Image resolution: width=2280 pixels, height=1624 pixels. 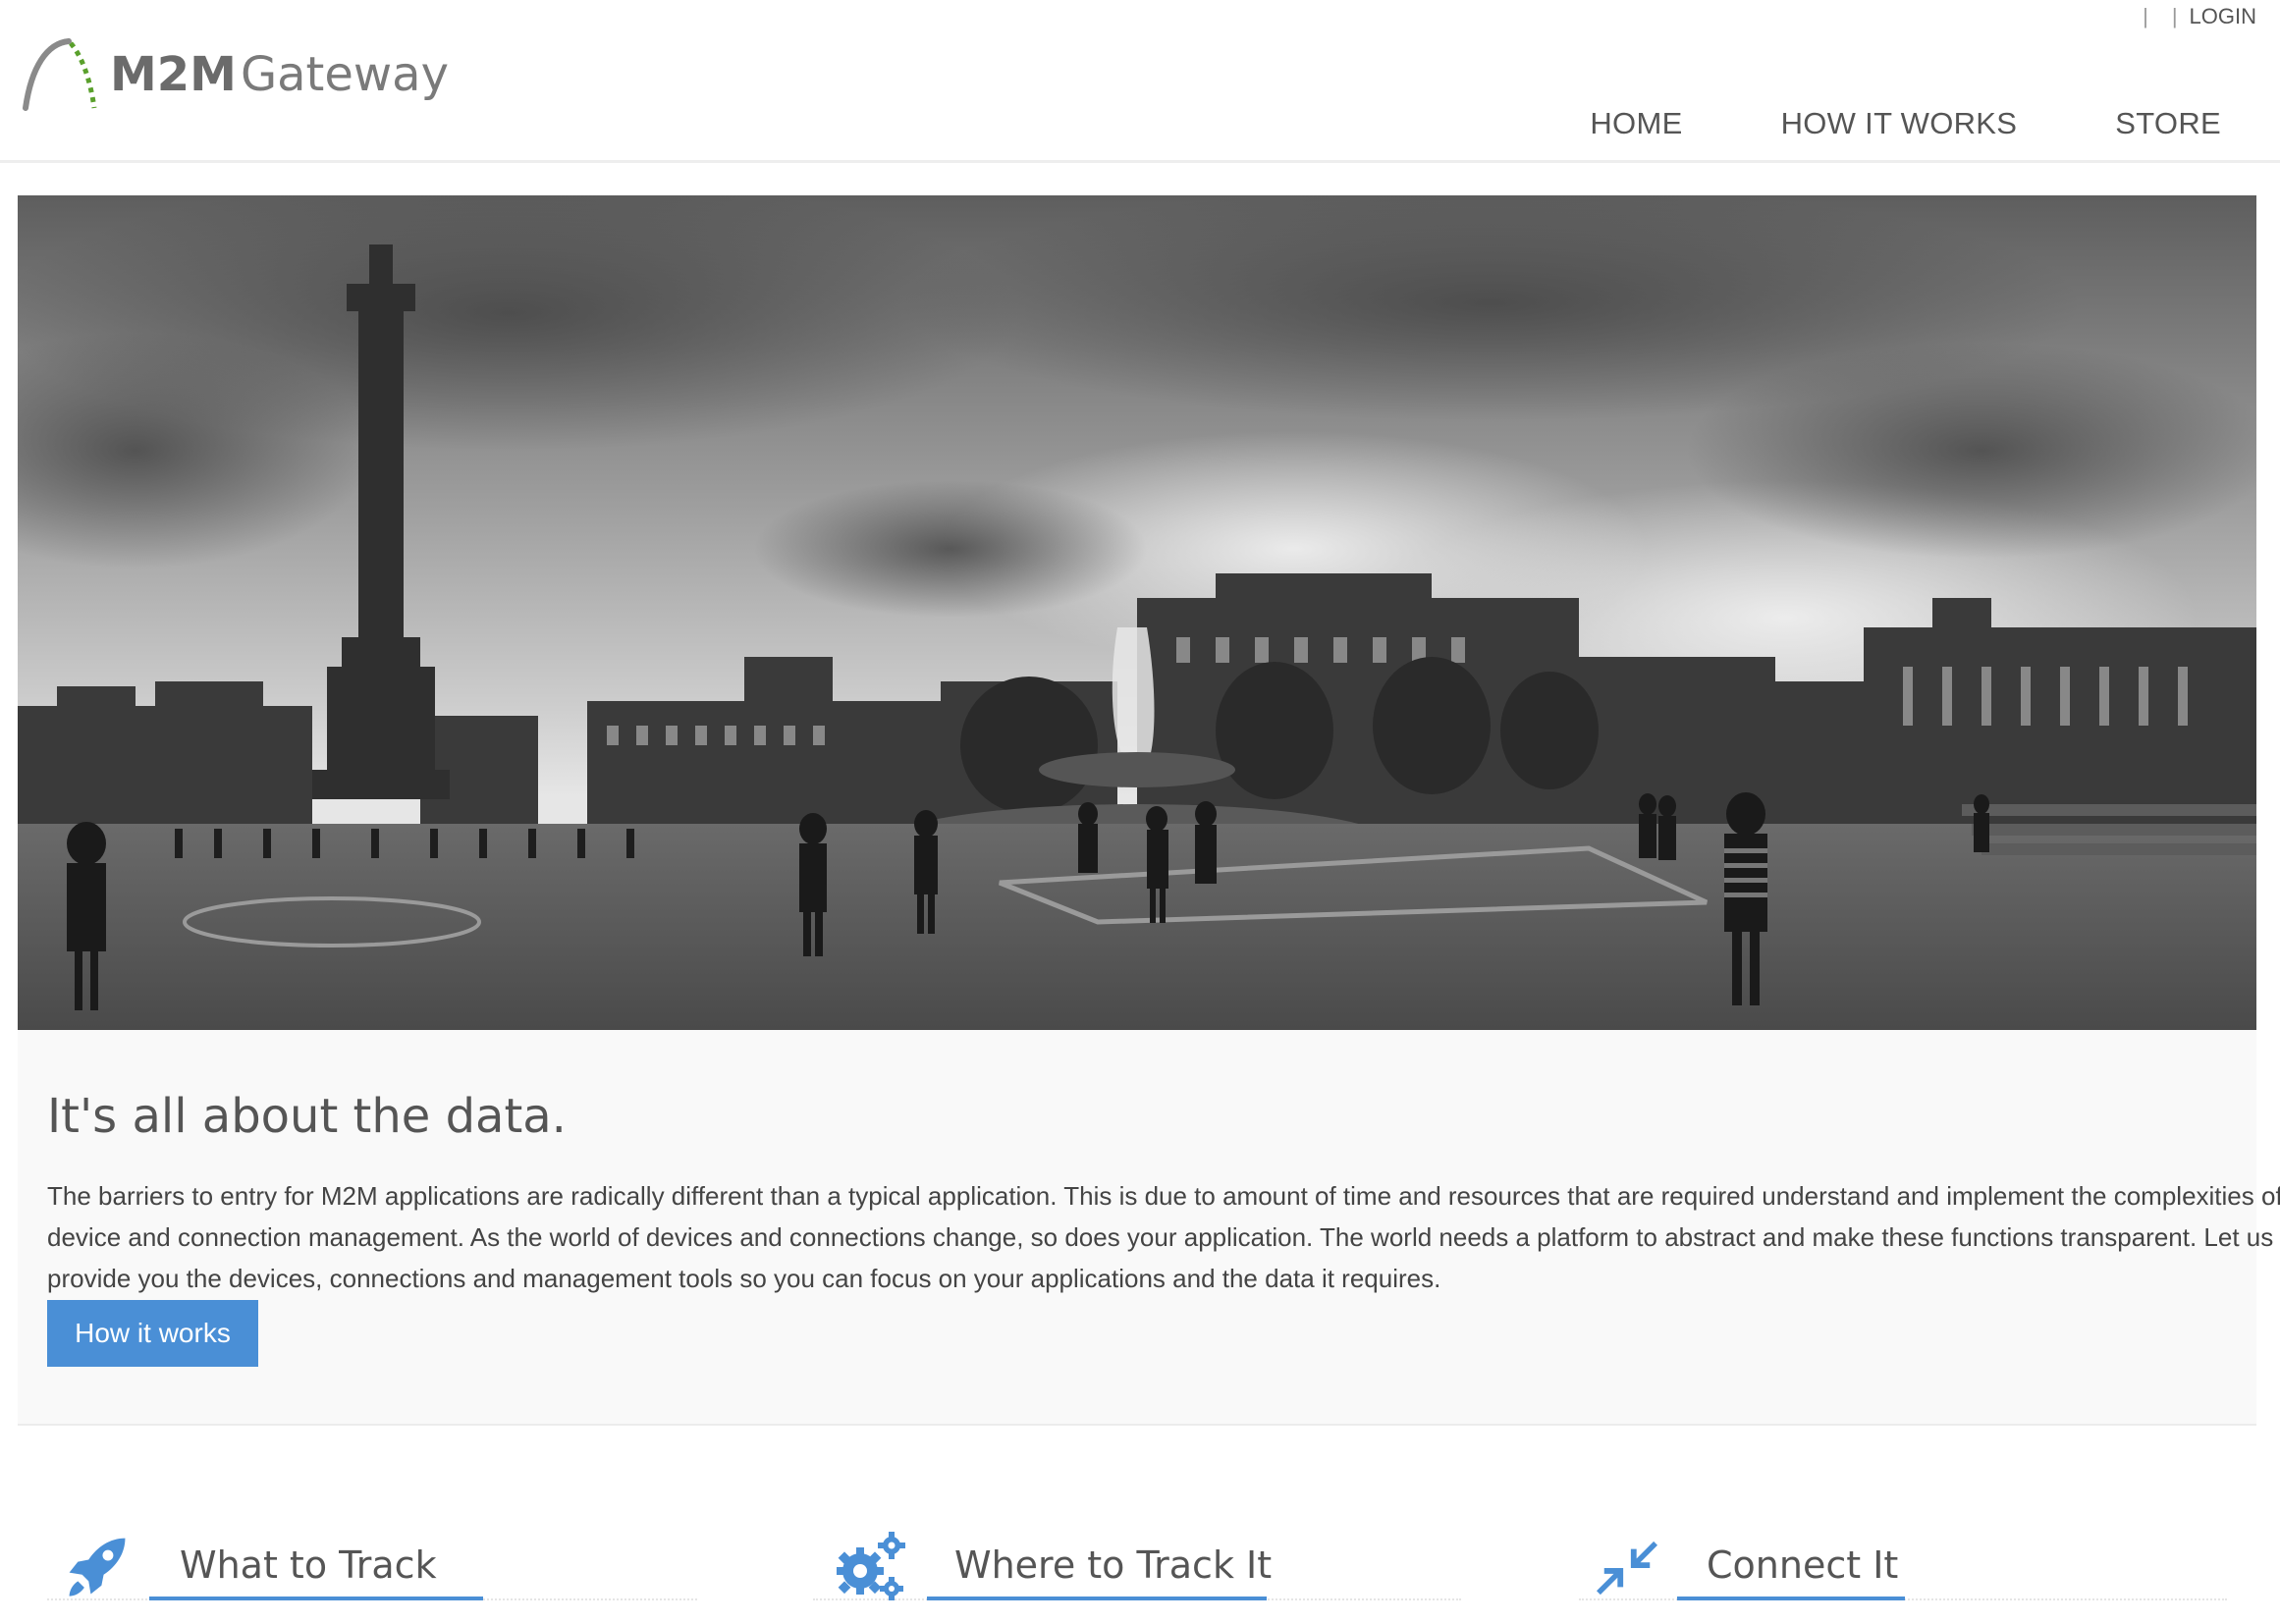 What do you see at coordinates (173, 74) in the screenshot?
I see `logo-m2m: M2M` at bounding box center [173, 74].